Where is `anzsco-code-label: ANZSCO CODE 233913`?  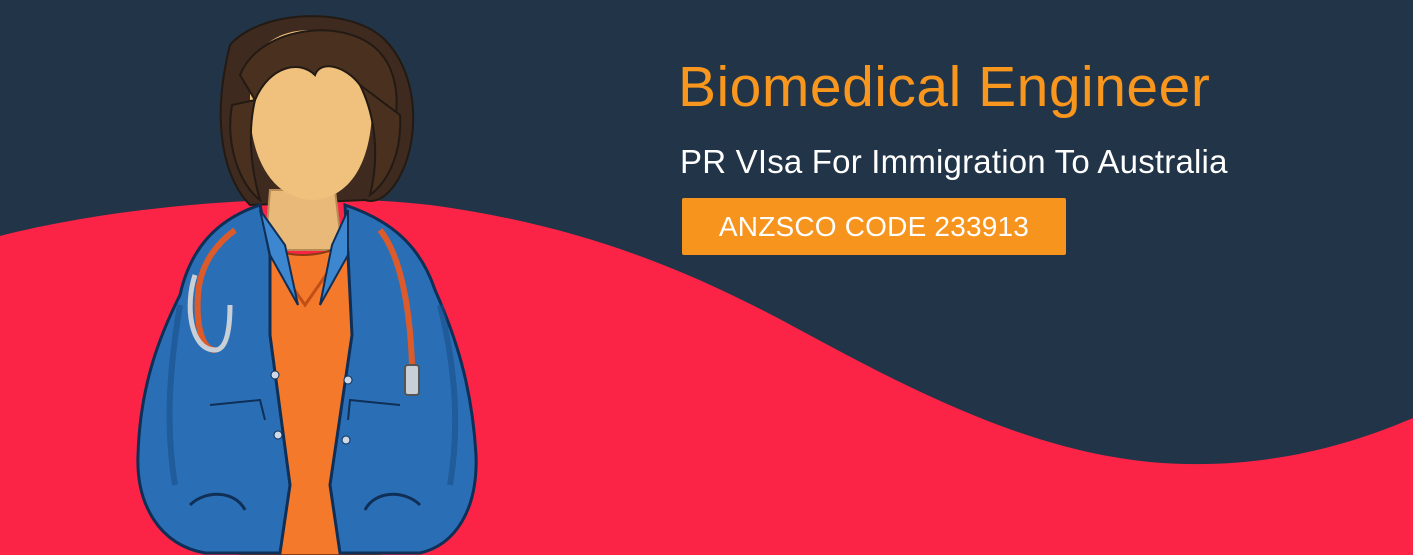
anzsco-code-label: ANZSCO CODE 233913 is located at coordinates (874, 226).